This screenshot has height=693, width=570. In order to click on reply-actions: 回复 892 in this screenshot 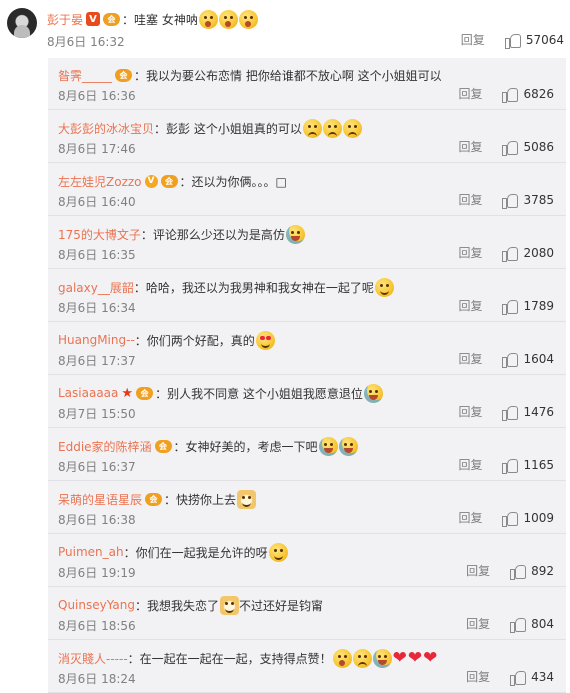, I will do `click(510, 571)`.